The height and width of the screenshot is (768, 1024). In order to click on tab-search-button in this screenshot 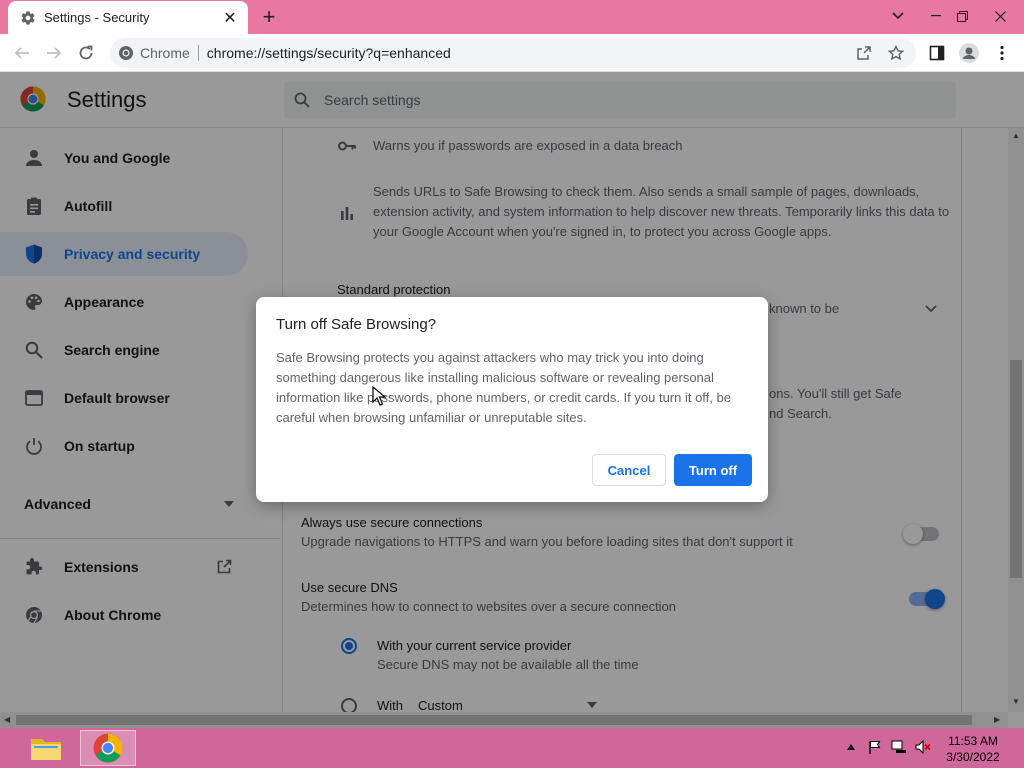, I will do `click(898, 16)`.